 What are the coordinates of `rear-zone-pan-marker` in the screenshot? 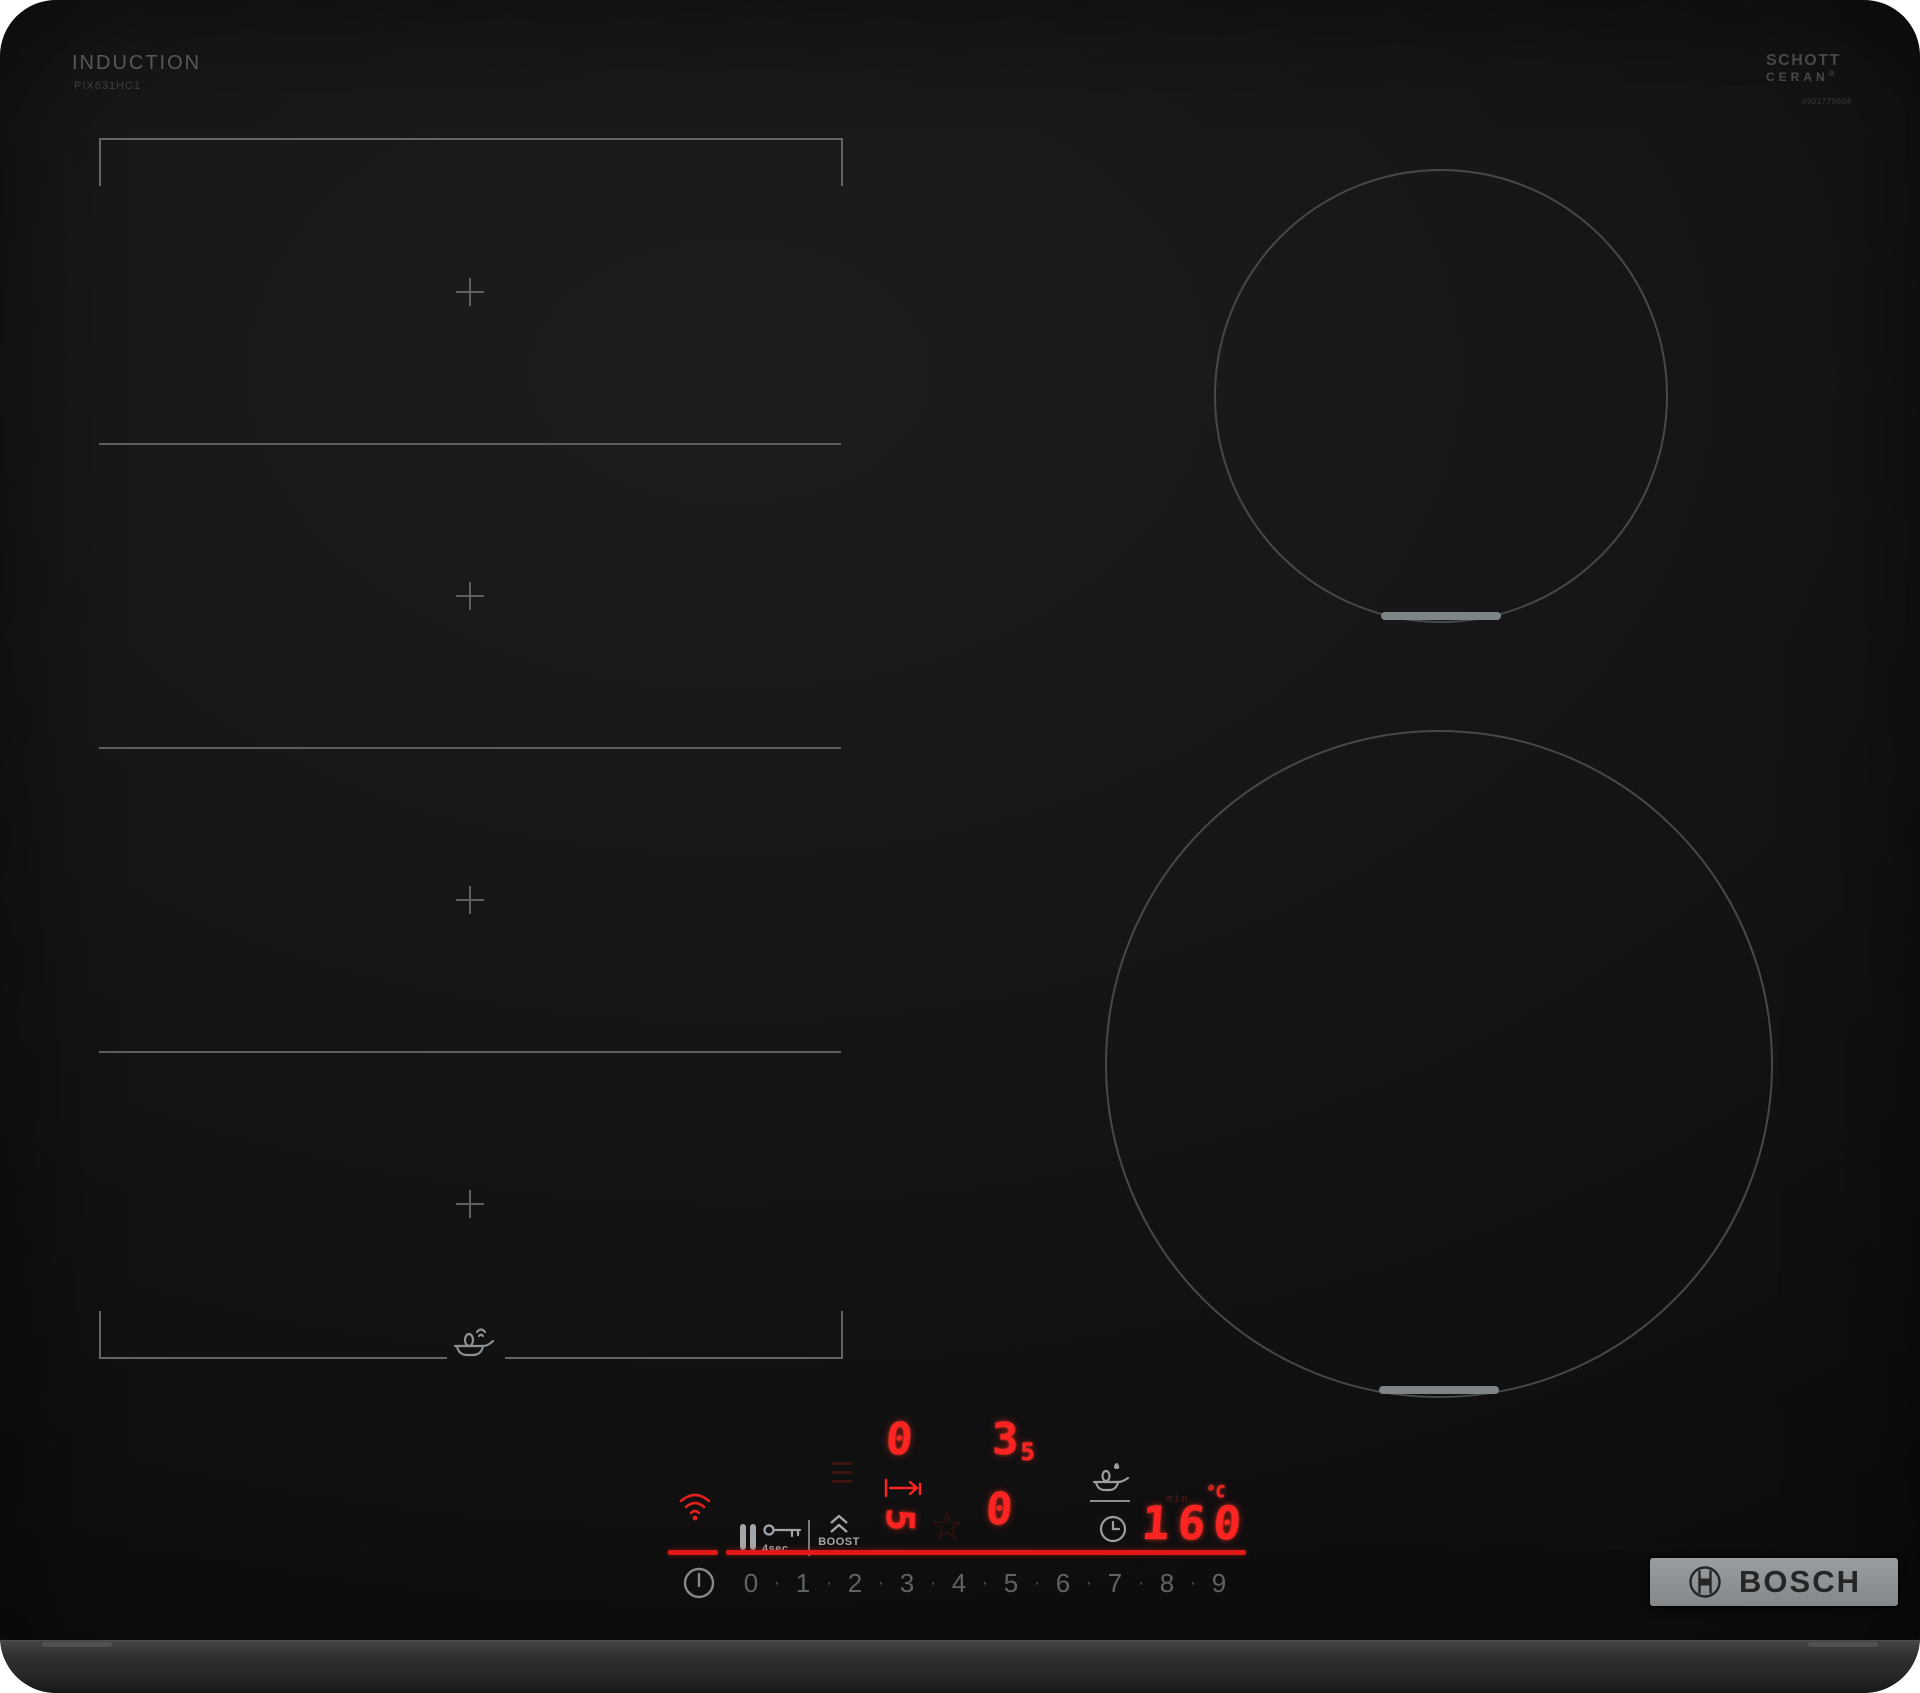 It's located at (1441, 616).